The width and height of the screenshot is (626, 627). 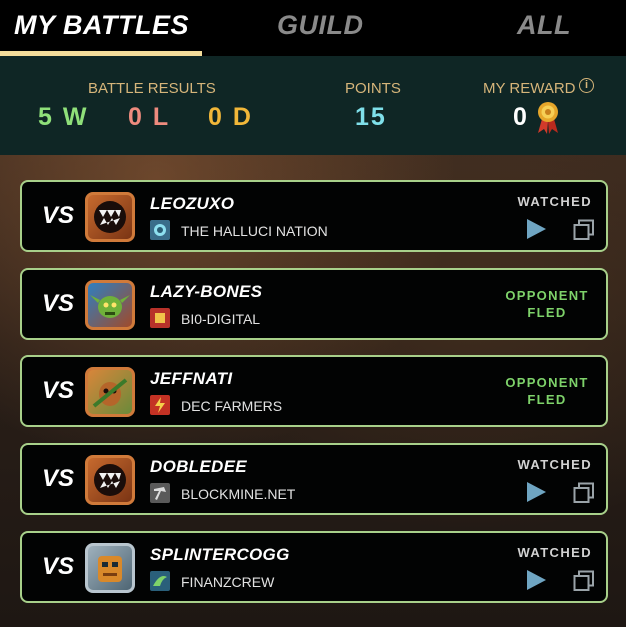 I want to click on opponent-name: JEFFNATI, so click(x=191, y=379).